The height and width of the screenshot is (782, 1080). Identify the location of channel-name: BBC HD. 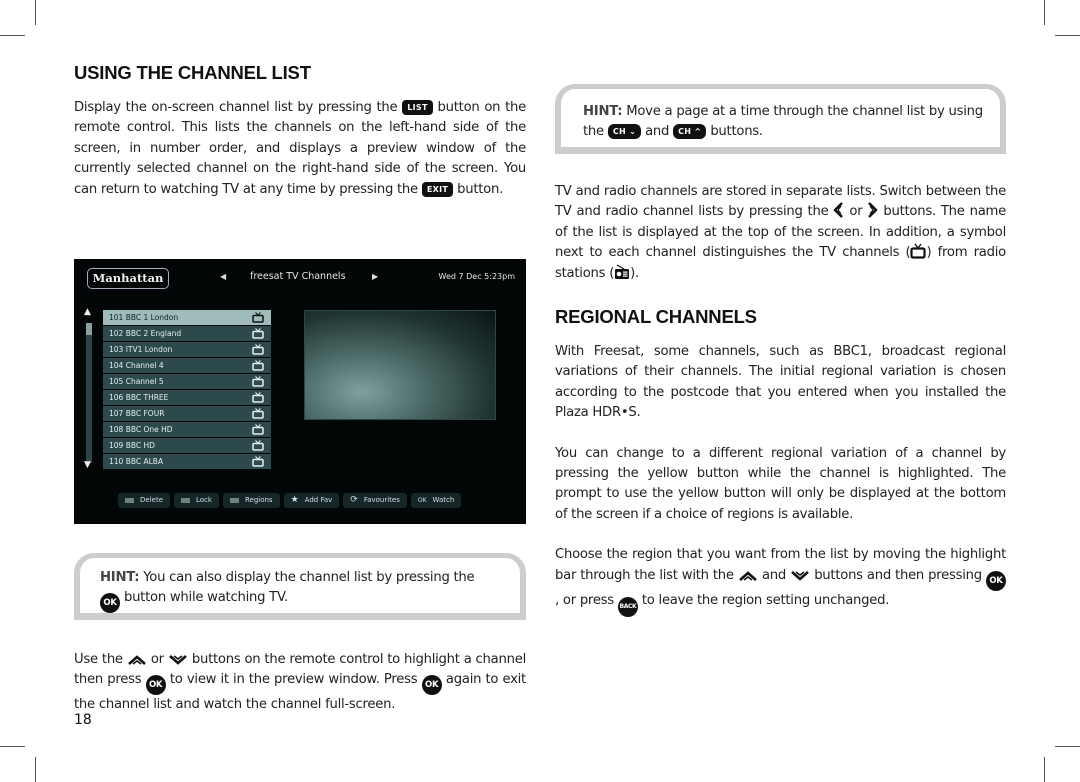
(140, 446).